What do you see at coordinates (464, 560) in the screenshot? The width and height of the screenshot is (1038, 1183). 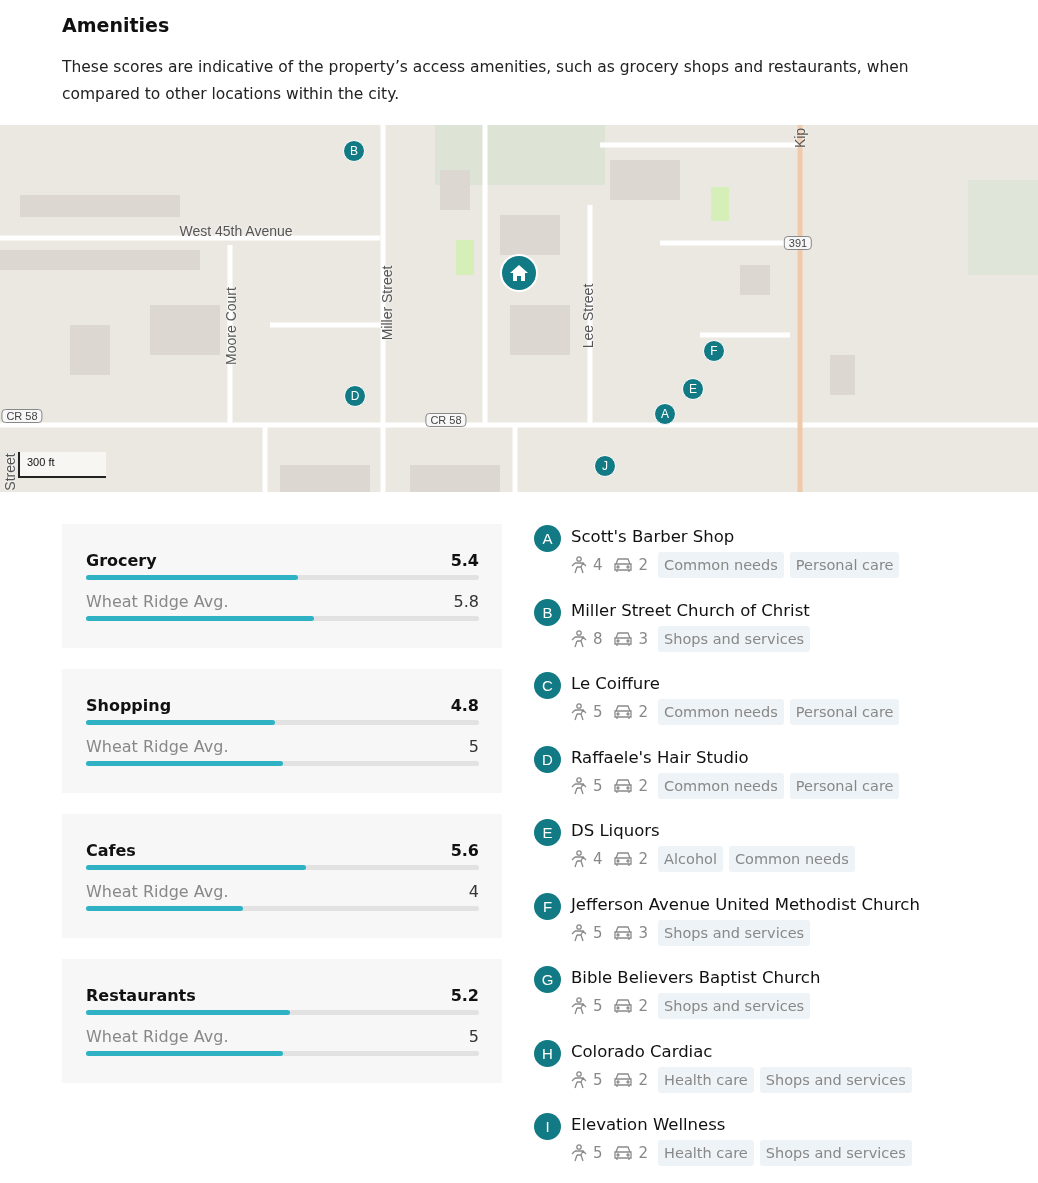 I see `category-score: 5.4` at bounding box center [464, 560].